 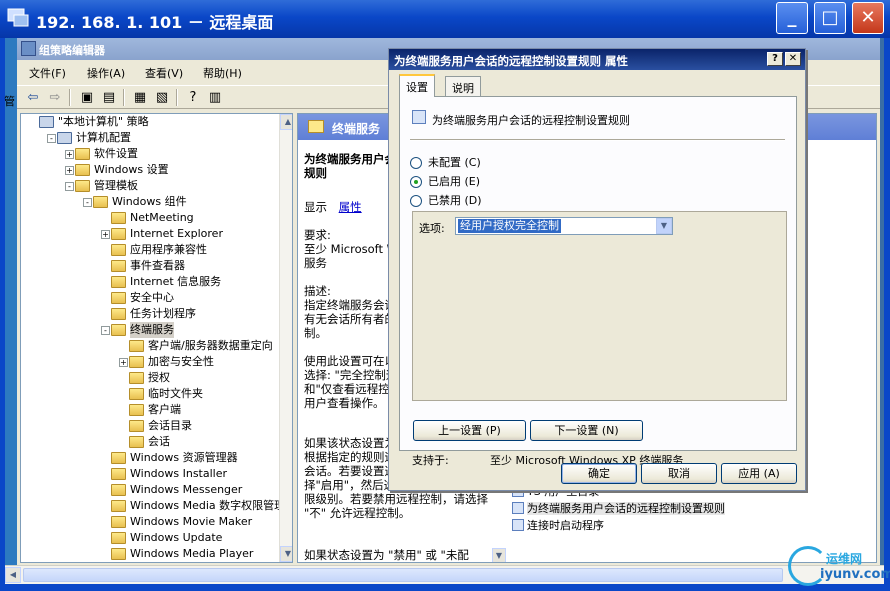 What do you see at coordinates (792, 18) in the screenshot?
I see `minimize-button: _` at bounding box center [792, 18].